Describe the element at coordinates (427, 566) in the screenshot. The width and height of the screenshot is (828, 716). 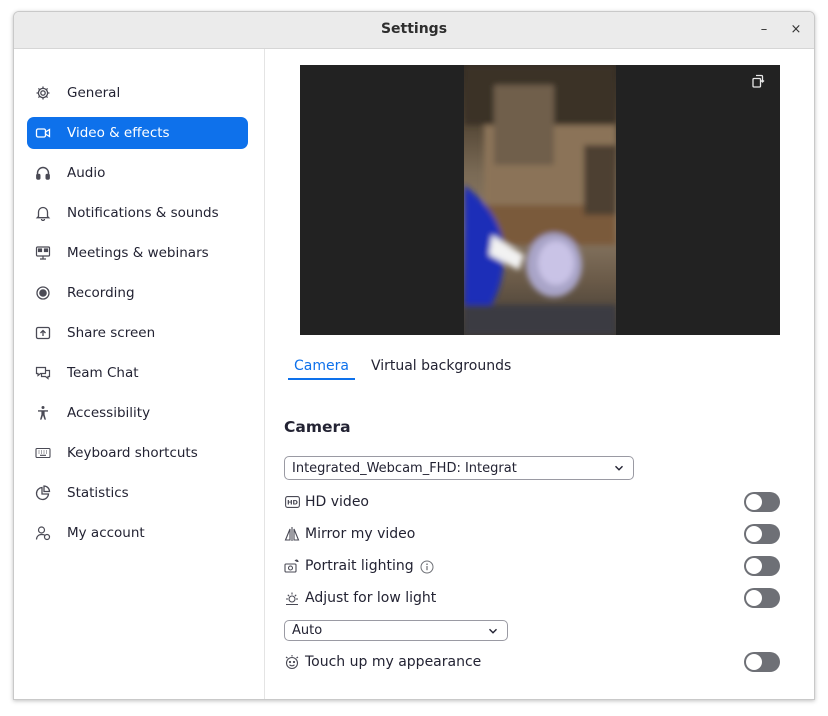
I see `info-icon` at that location.